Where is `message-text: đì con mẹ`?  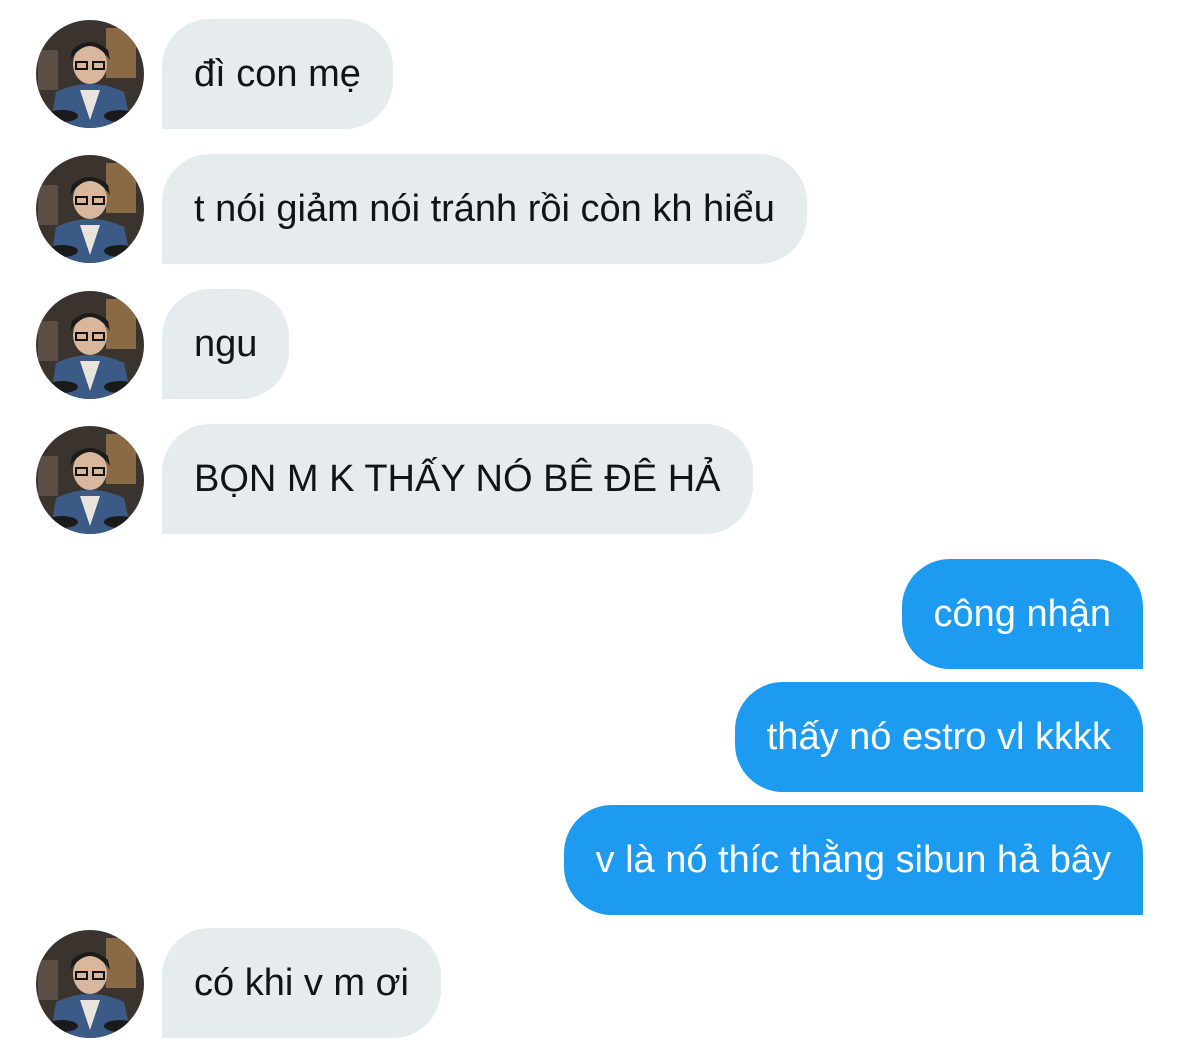 message-text: đì con mẹ is located at coordinates (277, 74).